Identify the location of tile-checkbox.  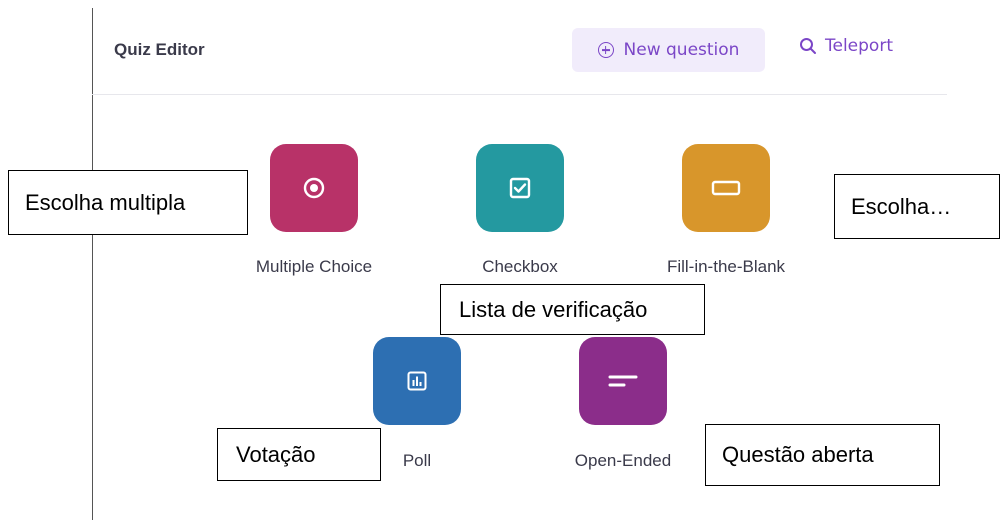
(520, 188).